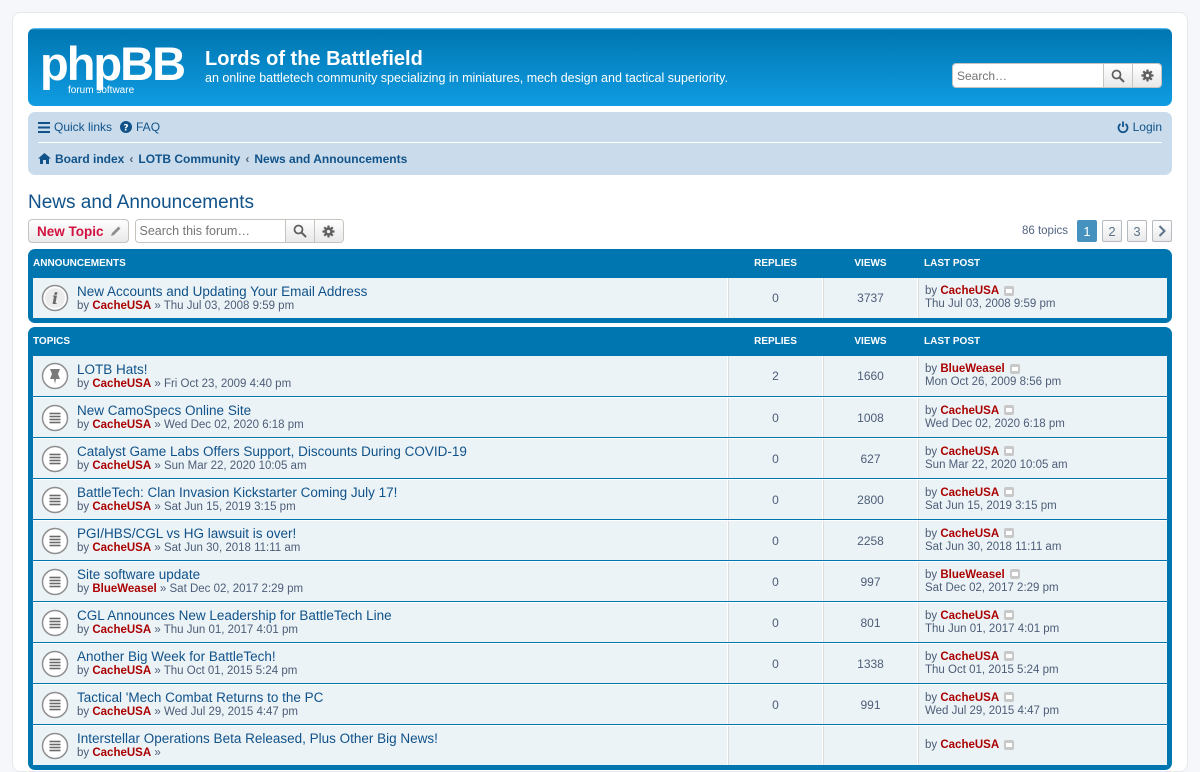 Image resolution: width=1200 pixels, height=772 pixels. What do you see at coordinates (90, 158) in the screenshot?
I see `breadcrumb-label: Board index` at bounding box center [90, 158].